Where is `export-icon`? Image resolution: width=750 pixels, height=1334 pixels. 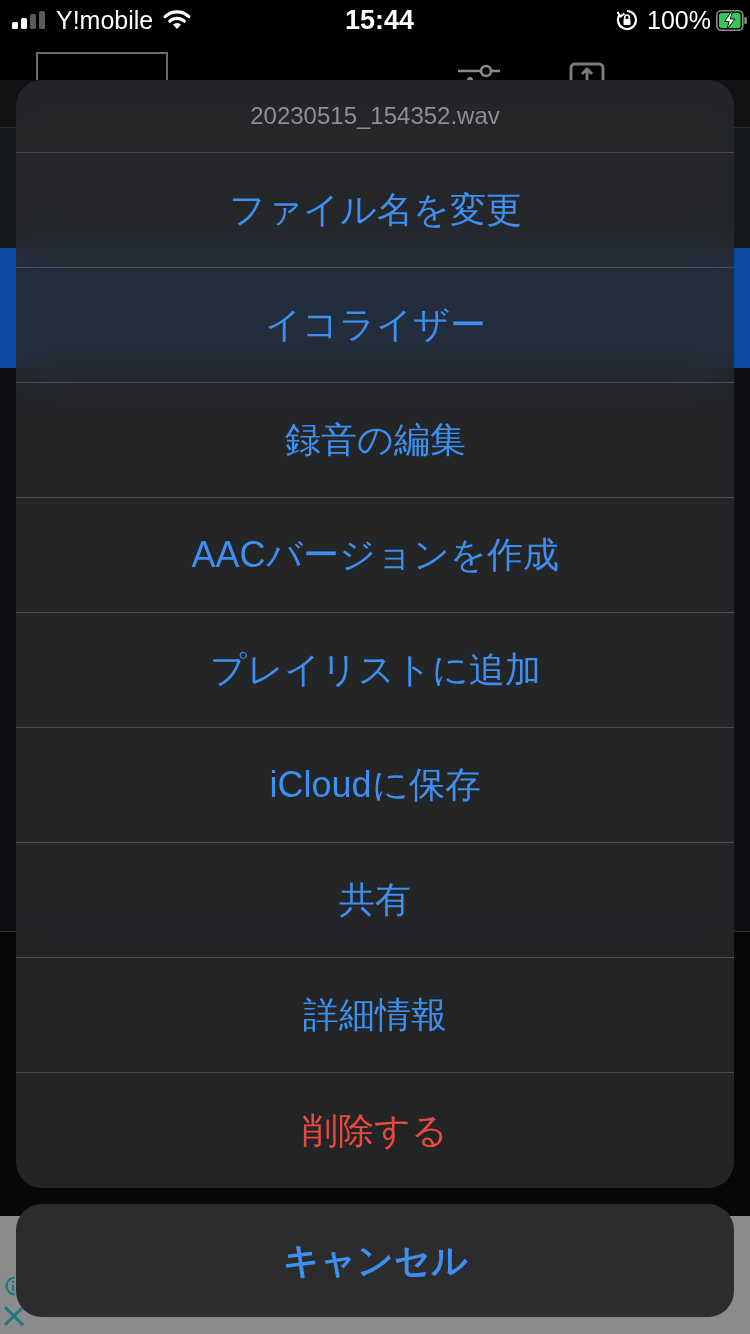 export-icon is located at coordinates (587, 71).